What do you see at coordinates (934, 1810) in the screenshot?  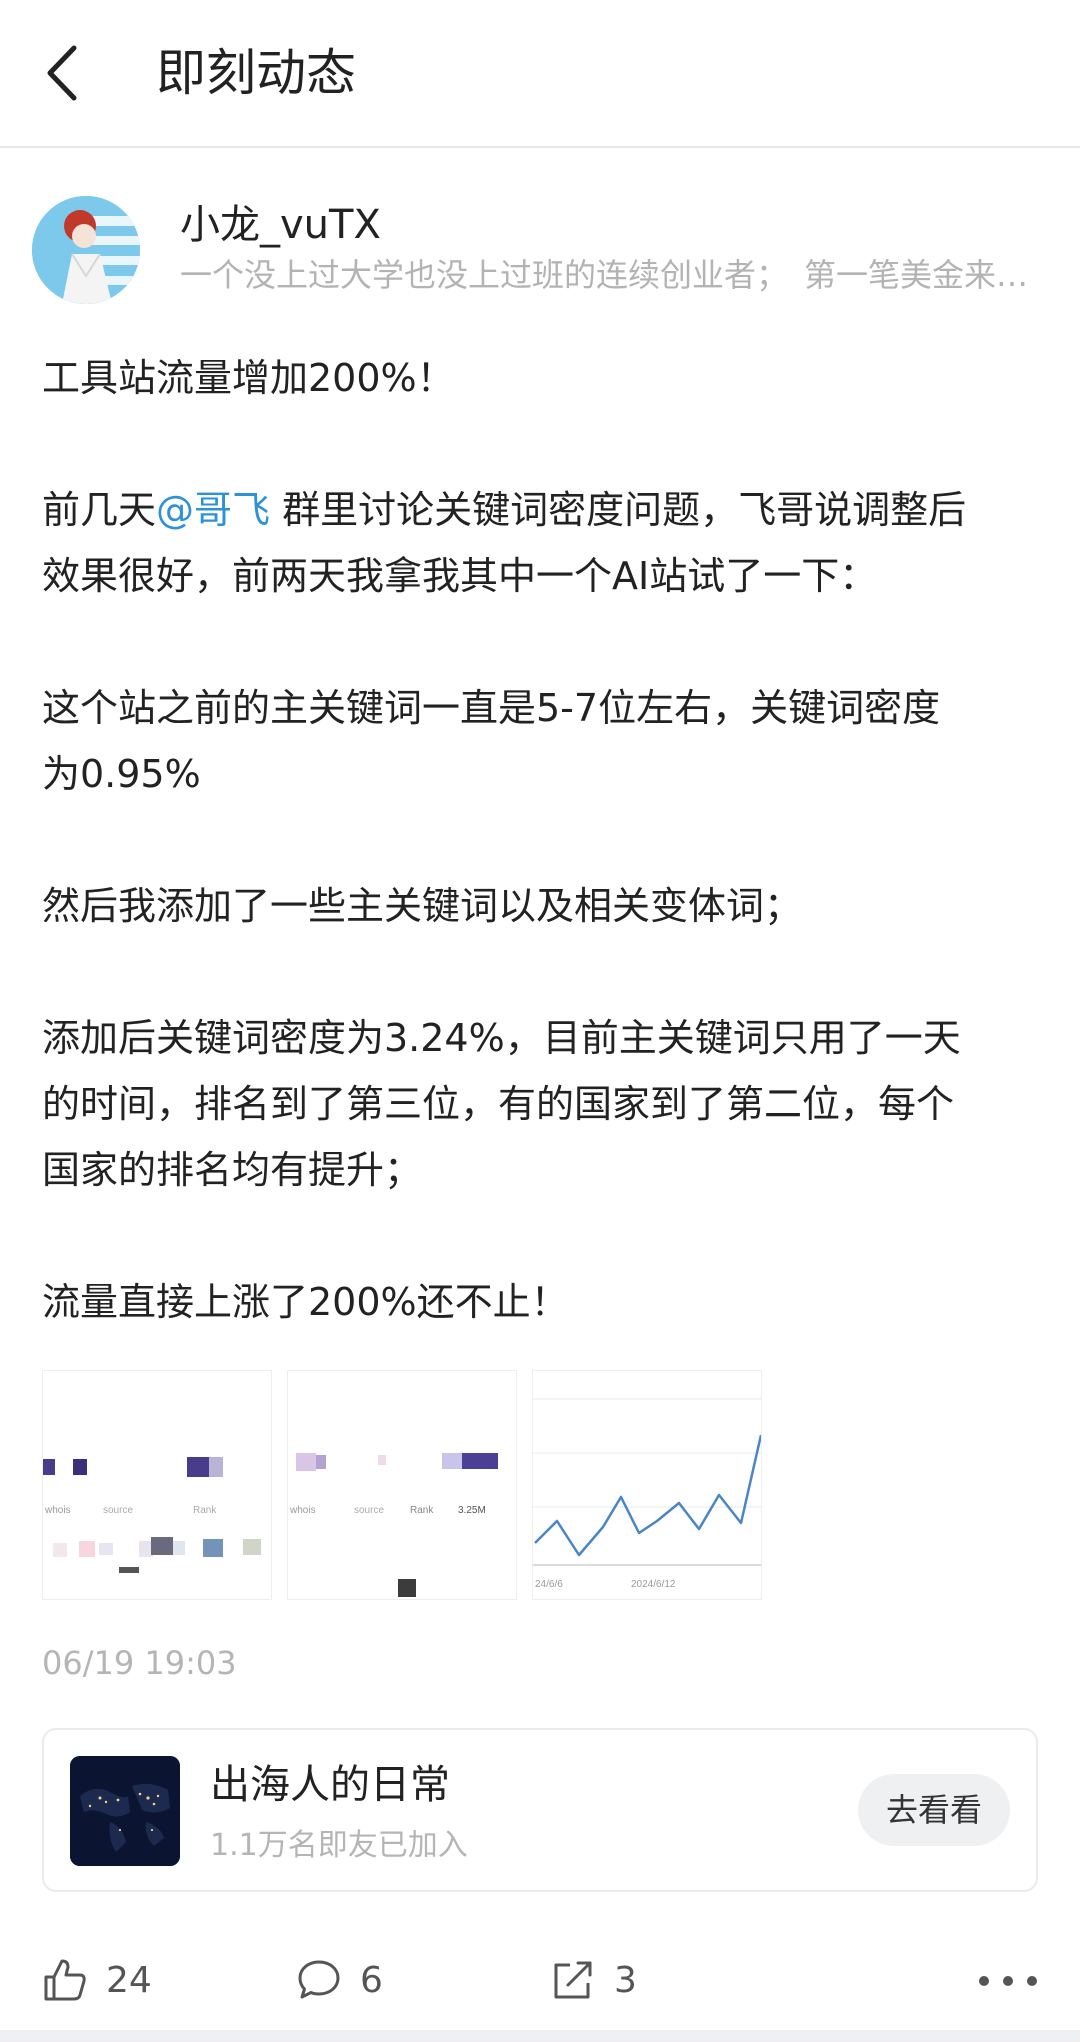 I see `view-topic-button: 去看看` at bounding box center [934, 1810].